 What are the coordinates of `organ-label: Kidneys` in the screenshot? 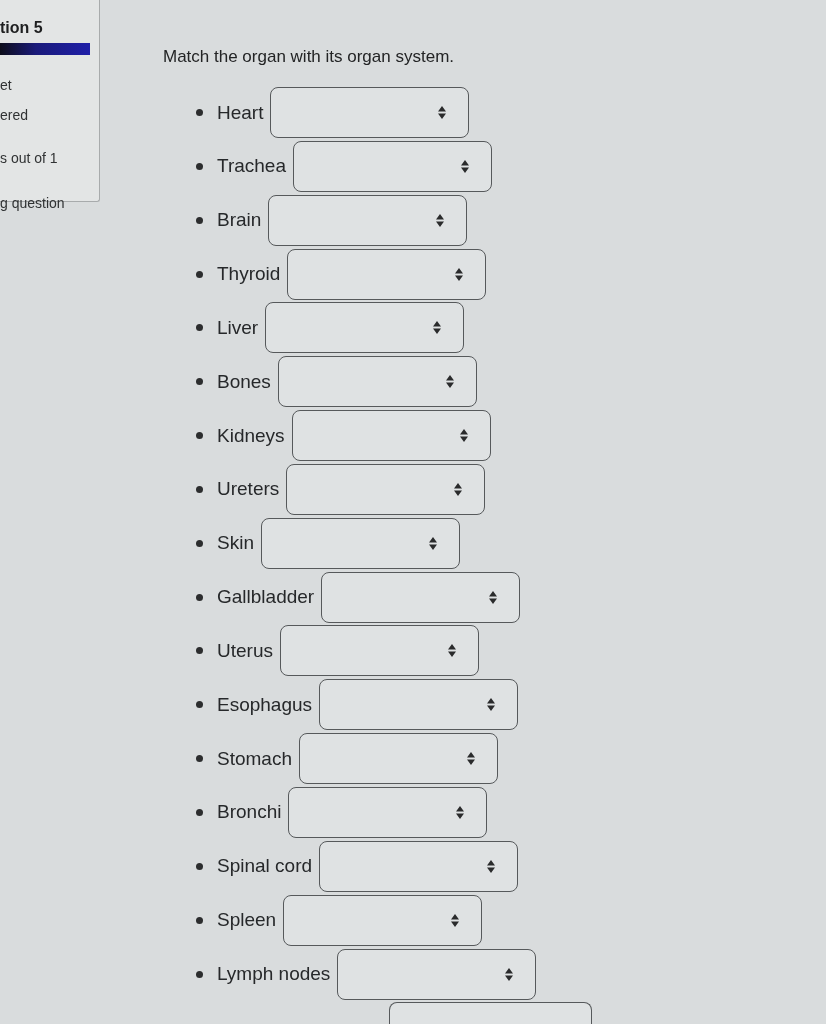 It's located at (251, 435).